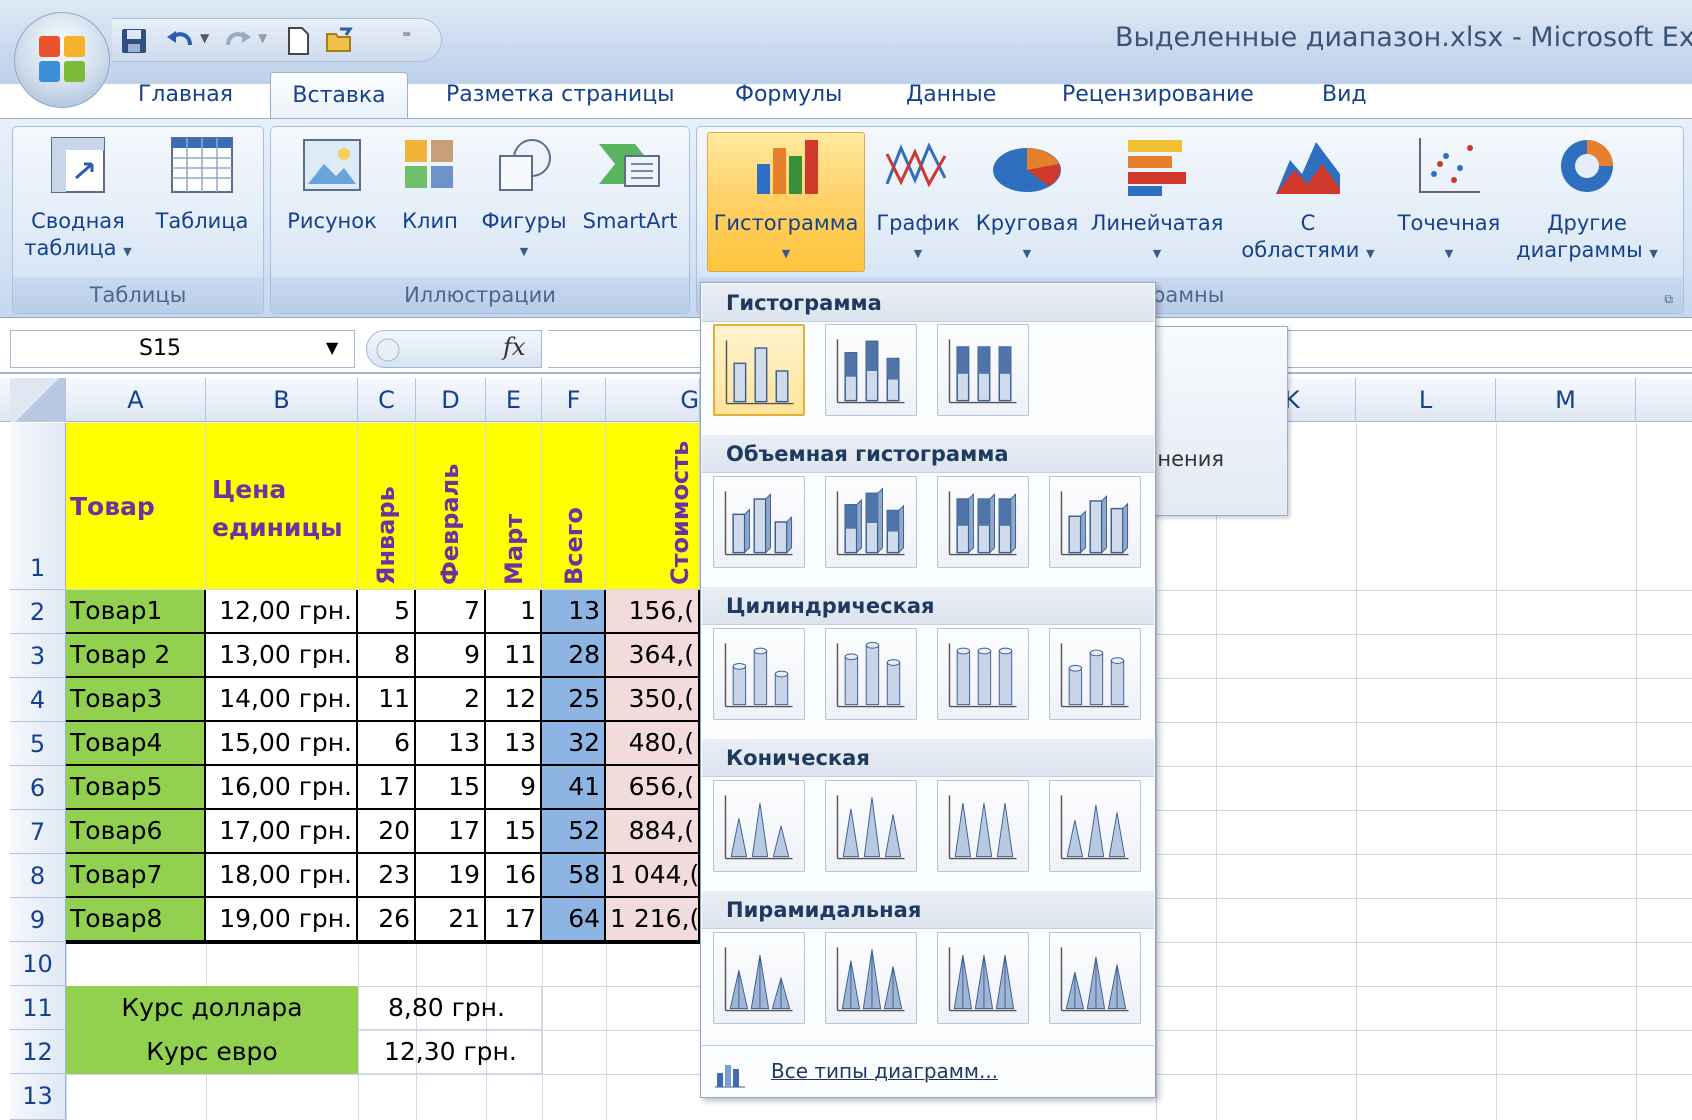  Describe the element at coordinates (387, 400) in the screenshot. I see `column-header: C` at that location.